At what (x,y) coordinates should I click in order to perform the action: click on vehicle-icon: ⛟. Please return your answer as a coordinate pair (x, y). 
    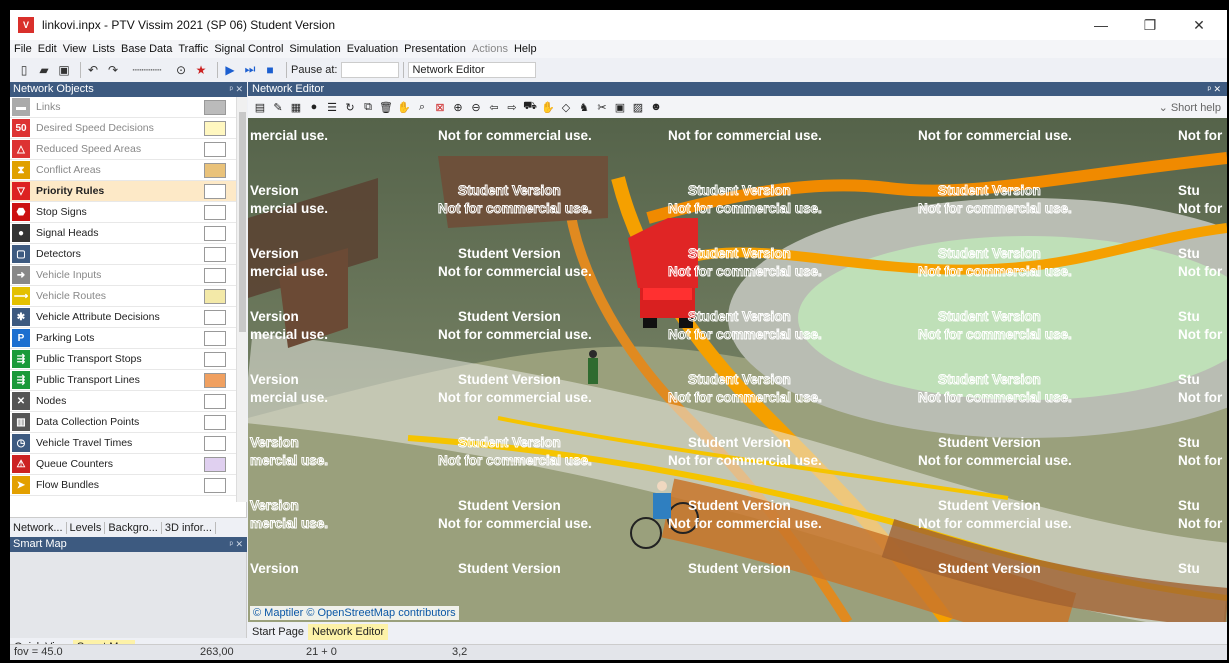
    Looking at the image, I should click on (530, 107).